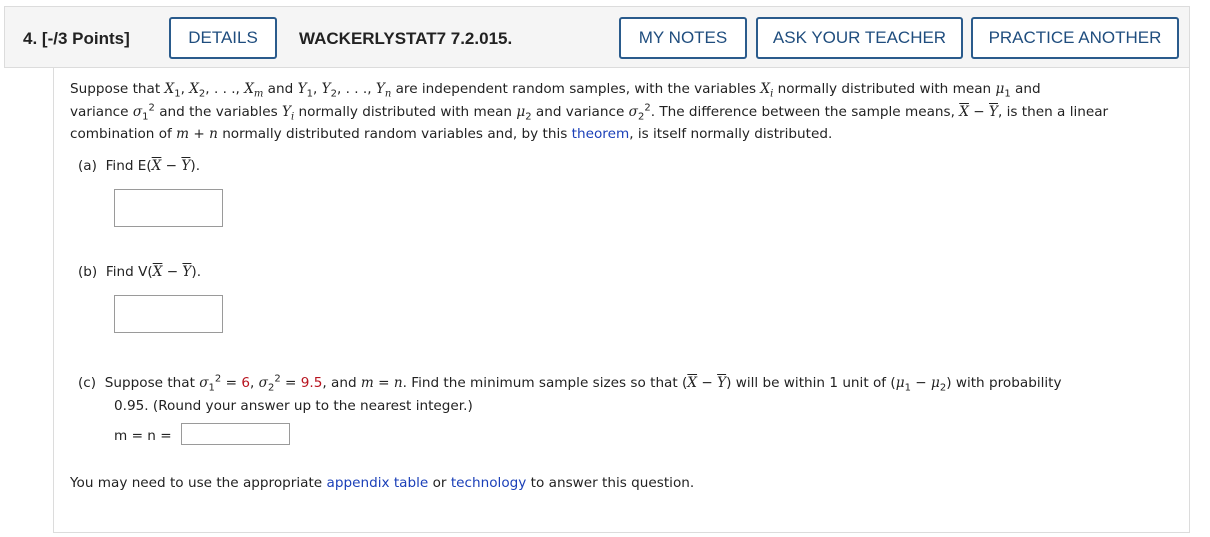  Describe the element at coordinates (139, 166) in the screenshot. I see `part-a-prompt: (a) Find E(X − Y).` at that location.